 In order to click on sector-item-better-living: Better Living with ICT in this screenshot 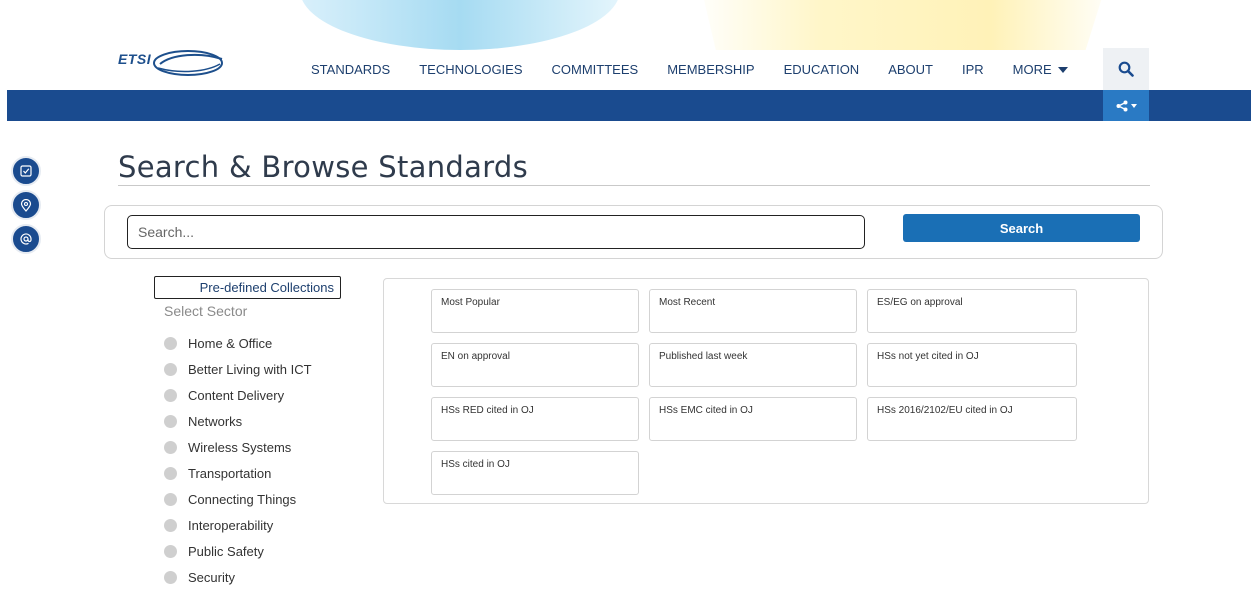, I will do `click(238, 369)`.